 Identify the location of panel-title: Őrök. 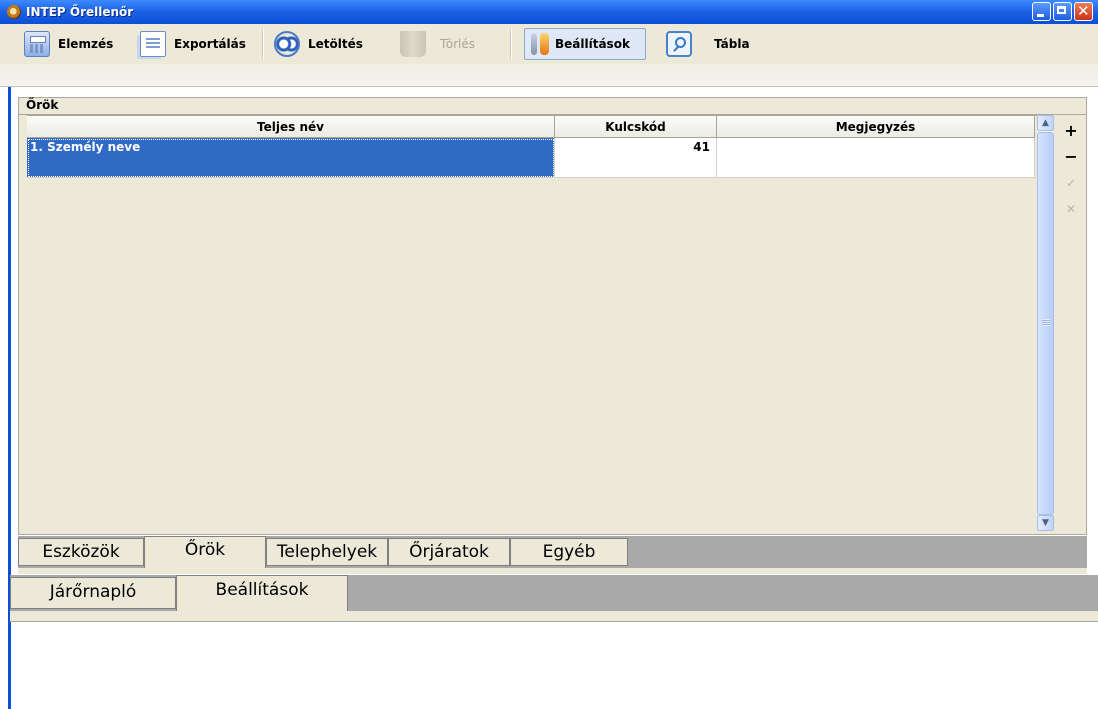
(42, 105).